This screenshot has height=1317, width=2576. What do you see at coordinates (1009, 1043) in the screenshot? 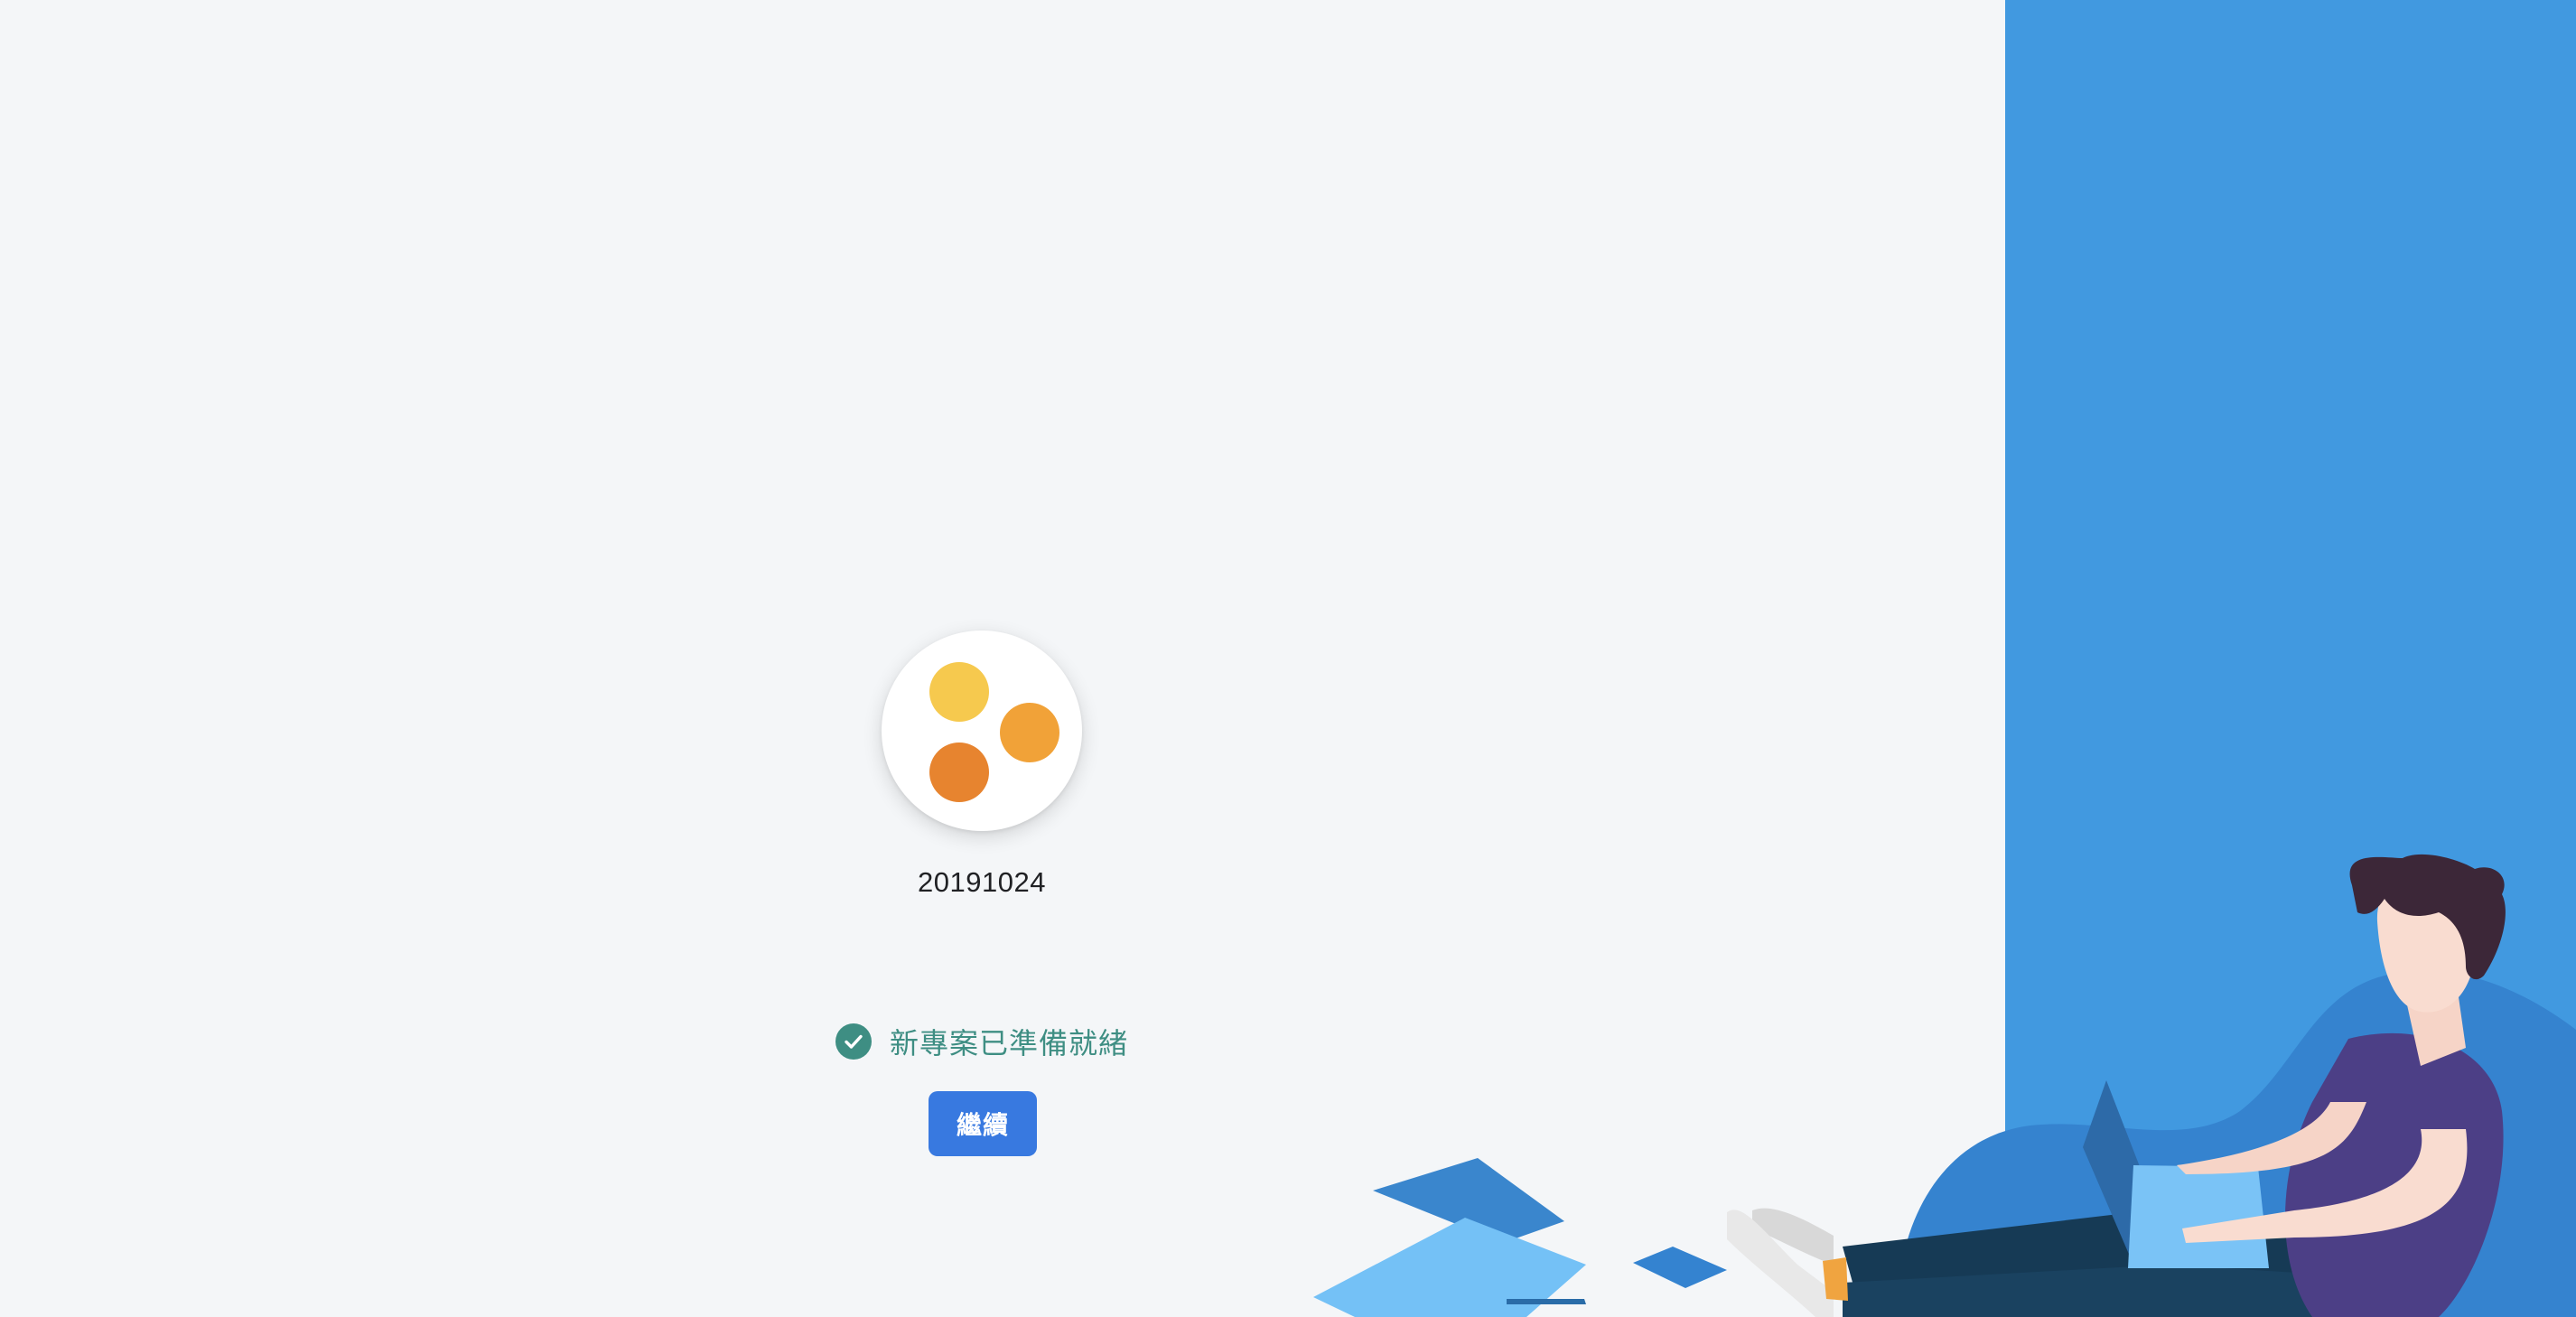
I see `status-text: 新專案已準備就緒` at bounding box center [1009, 1043].